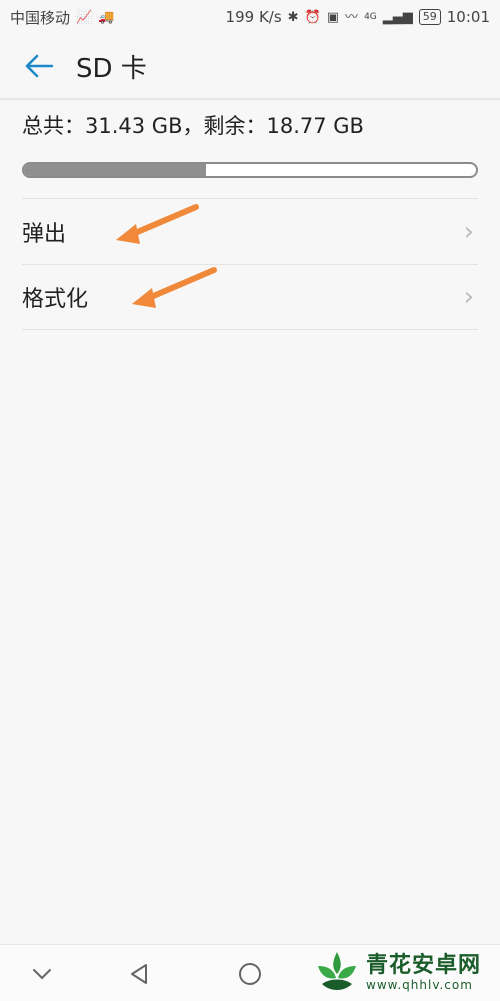 Image resolution: width=500 pixels, height=1001 pixels. What do you see at coordinates (370, 16) in the screenshot?
I see `network-type: 4G` at bounding box center [370, 16].